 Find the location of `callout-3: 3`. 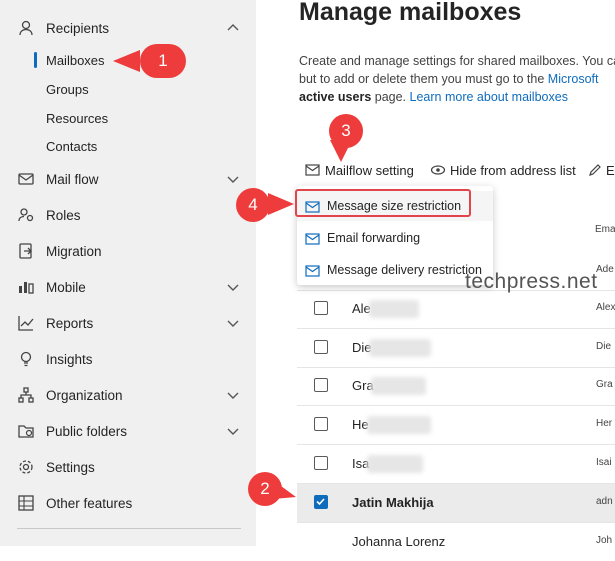

callout-3: 3 is located at coordinates (346, 131).